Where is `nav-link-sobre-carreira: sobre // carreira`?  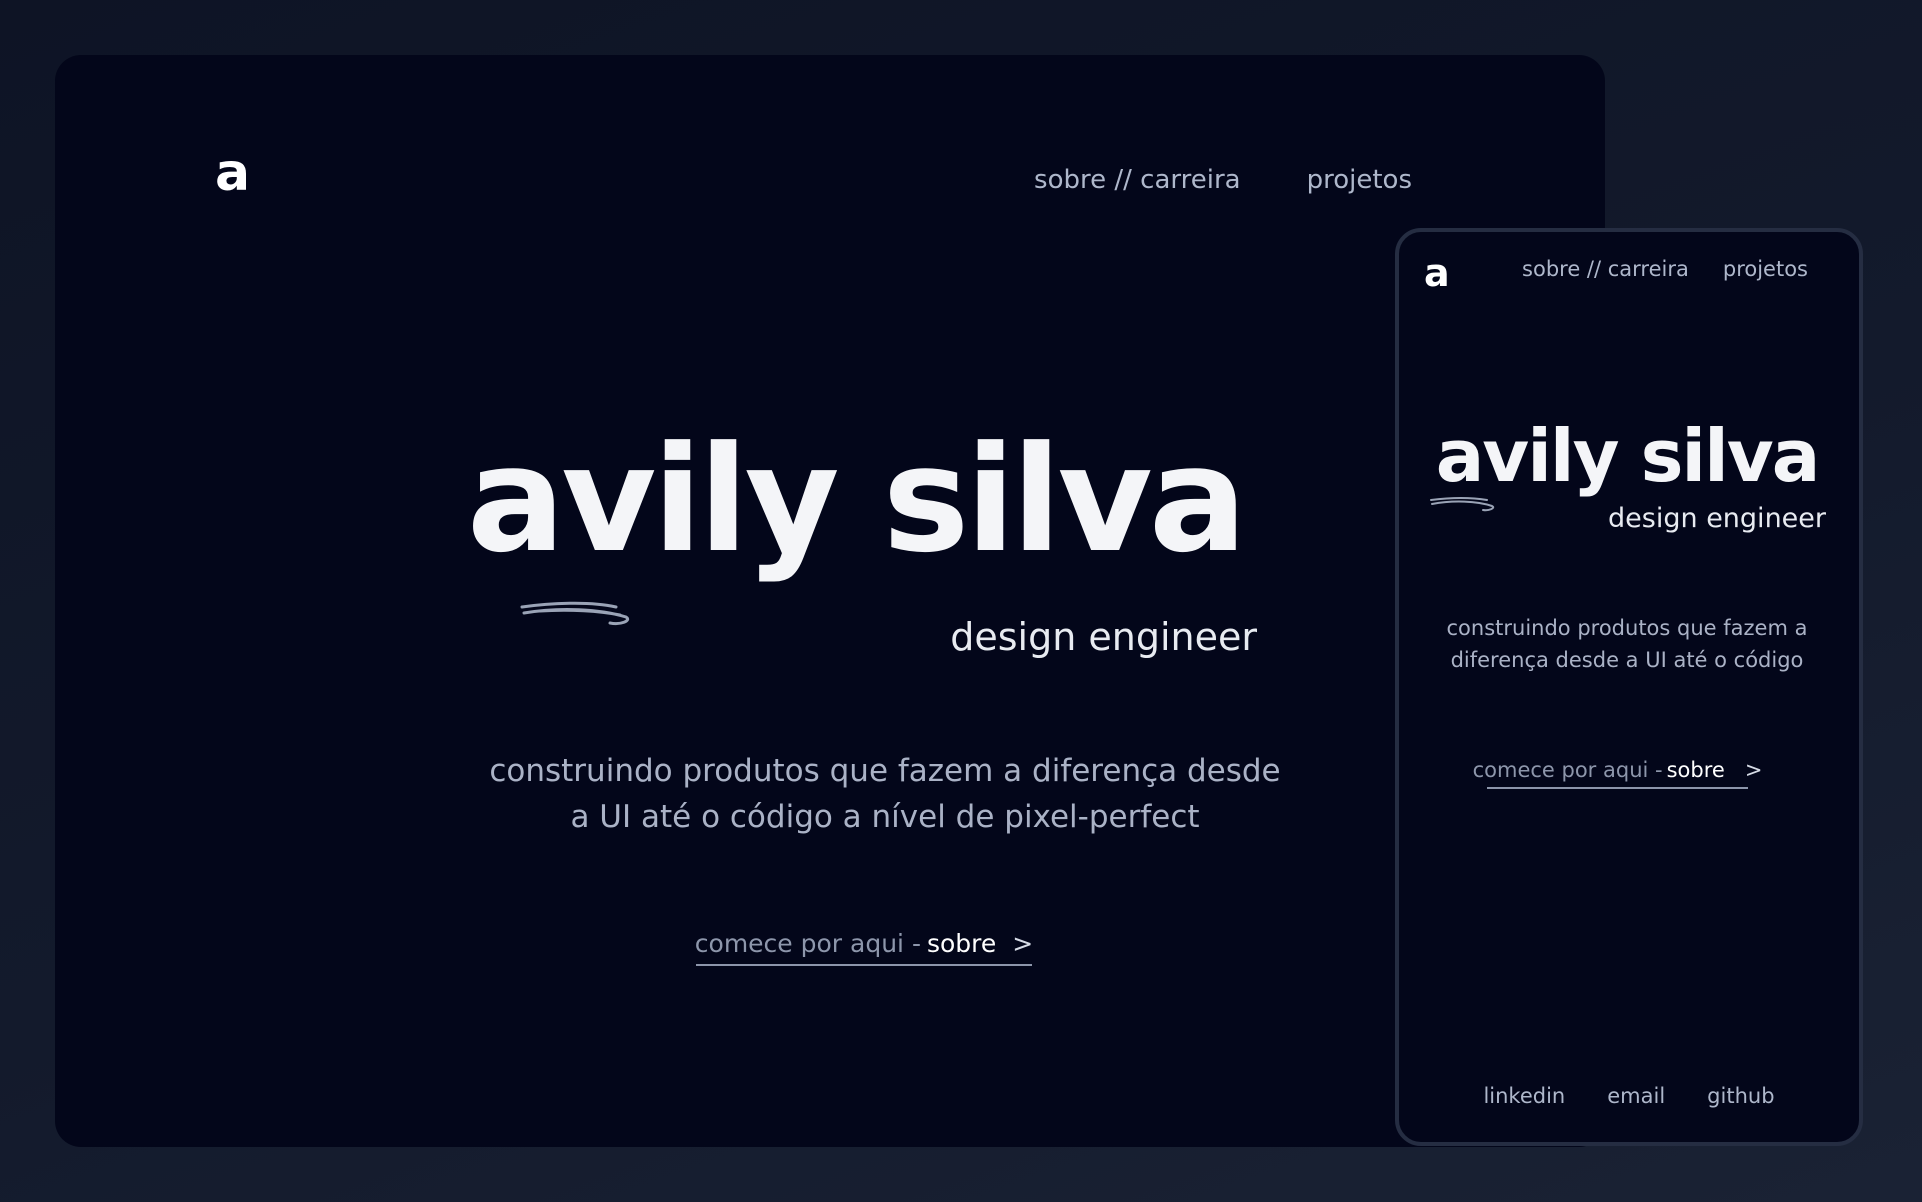 nav-link-sobre-carreira: sobre // carreira is located at coordinates (1137, 180).